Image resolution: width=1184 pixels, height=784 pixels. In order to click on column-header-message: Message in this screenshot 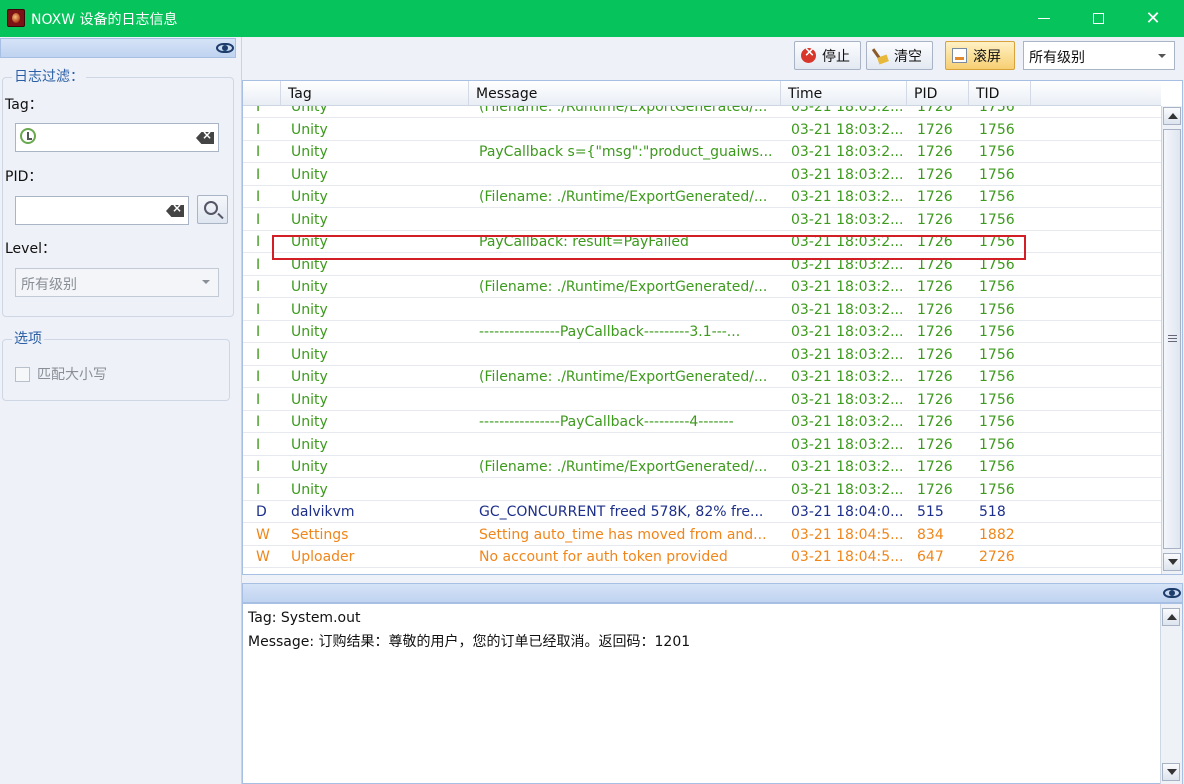, I will do `click(625, 93)`.